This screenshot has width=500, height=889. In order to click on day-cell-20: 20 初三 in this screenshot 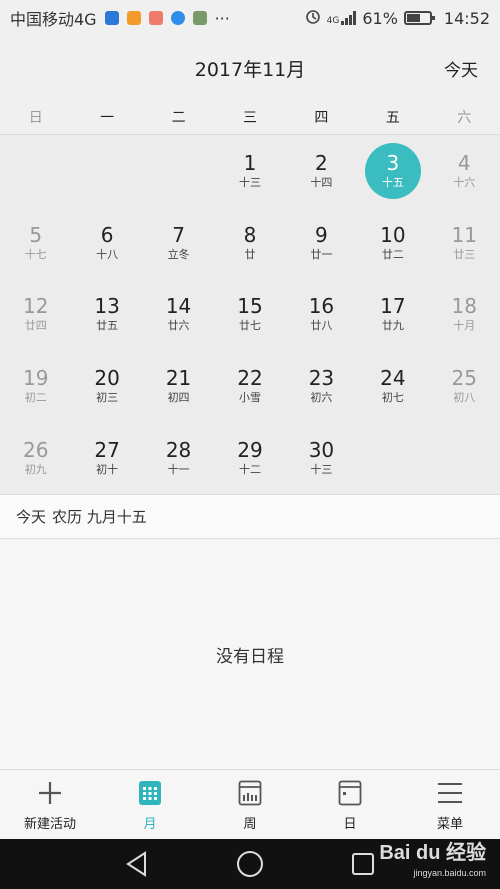, I will do `click(106, 386)`.